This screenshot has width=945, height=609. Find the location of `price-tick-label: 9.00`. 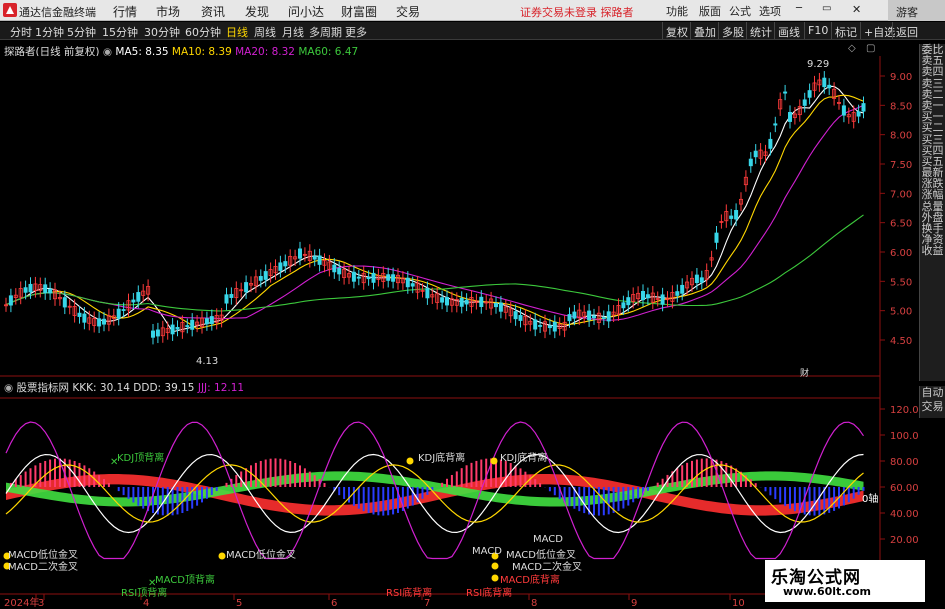

price-tick-label: 9.00 is located at coordinates (901, 77).